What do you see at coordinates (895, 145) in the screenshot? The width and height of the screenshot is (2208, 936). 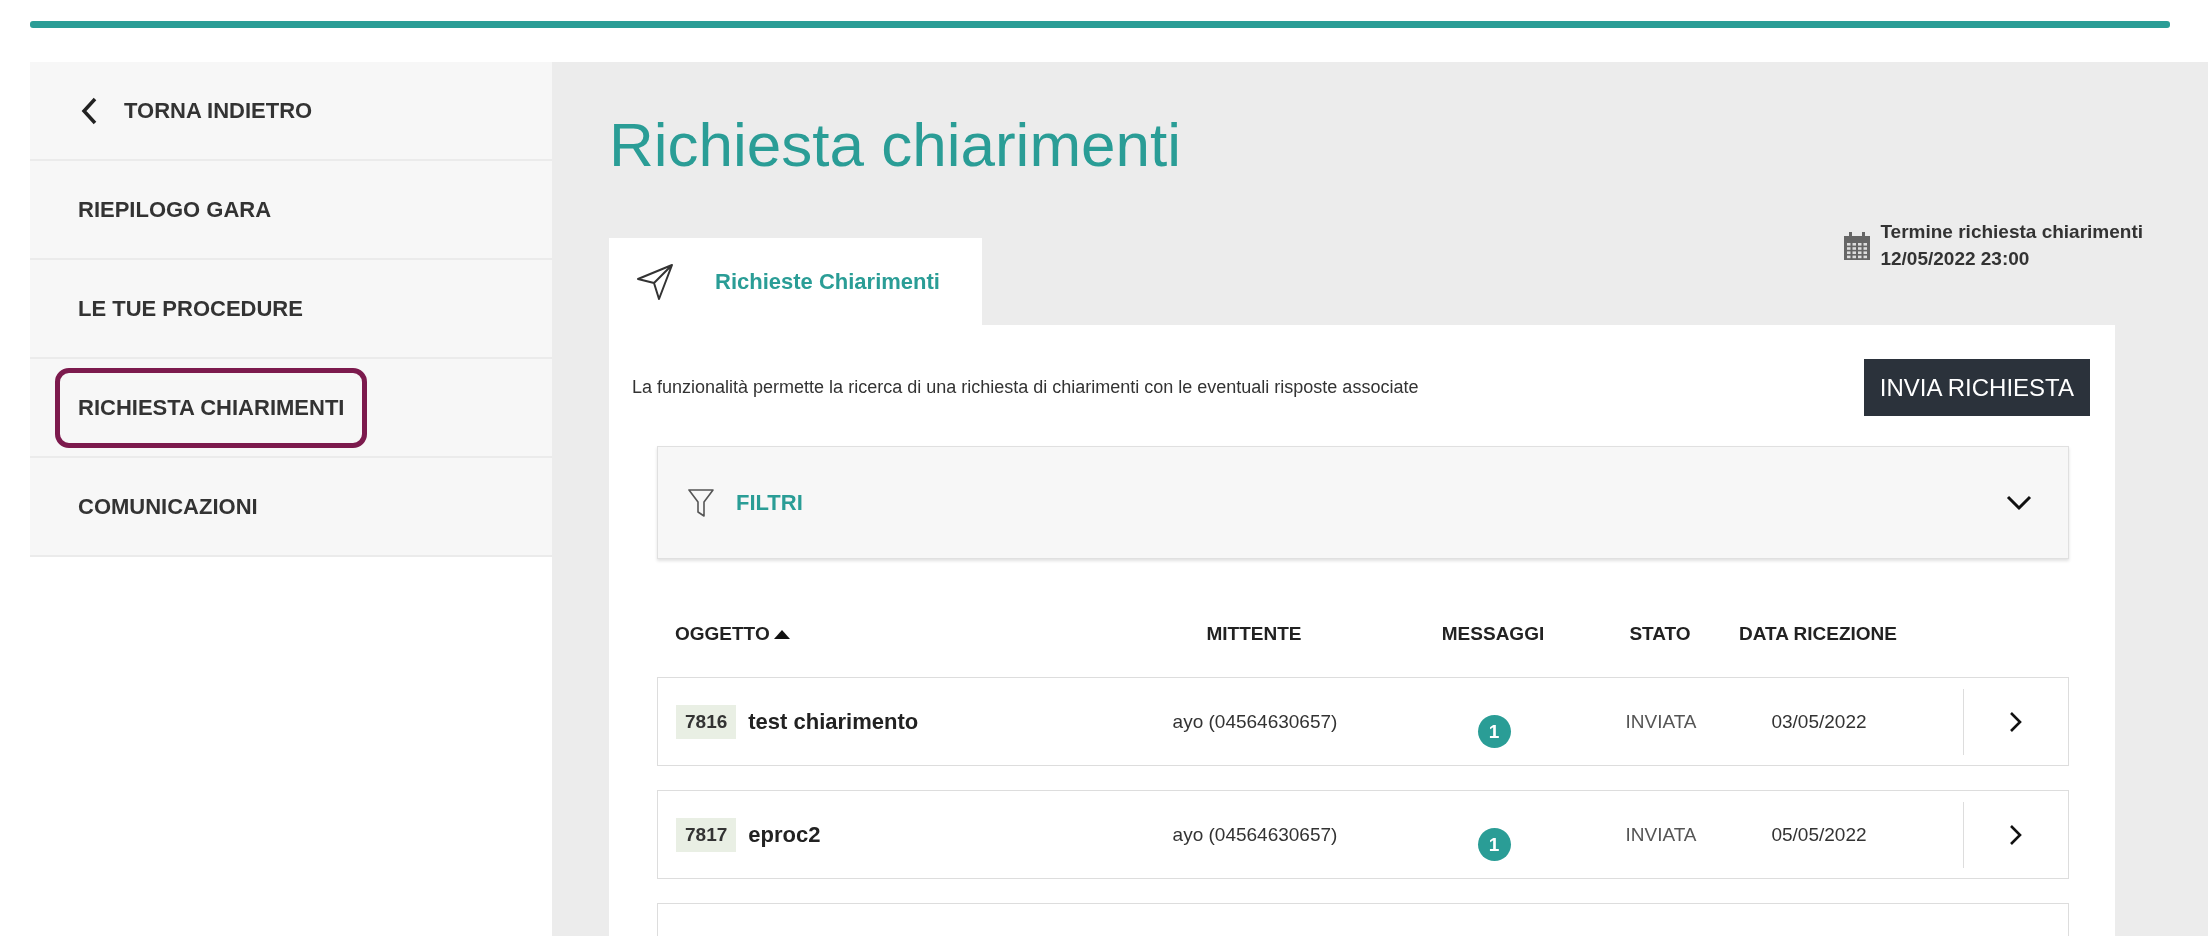 I see `page-title: Richiesta chiarimenti` at bounding box center [895, 145].